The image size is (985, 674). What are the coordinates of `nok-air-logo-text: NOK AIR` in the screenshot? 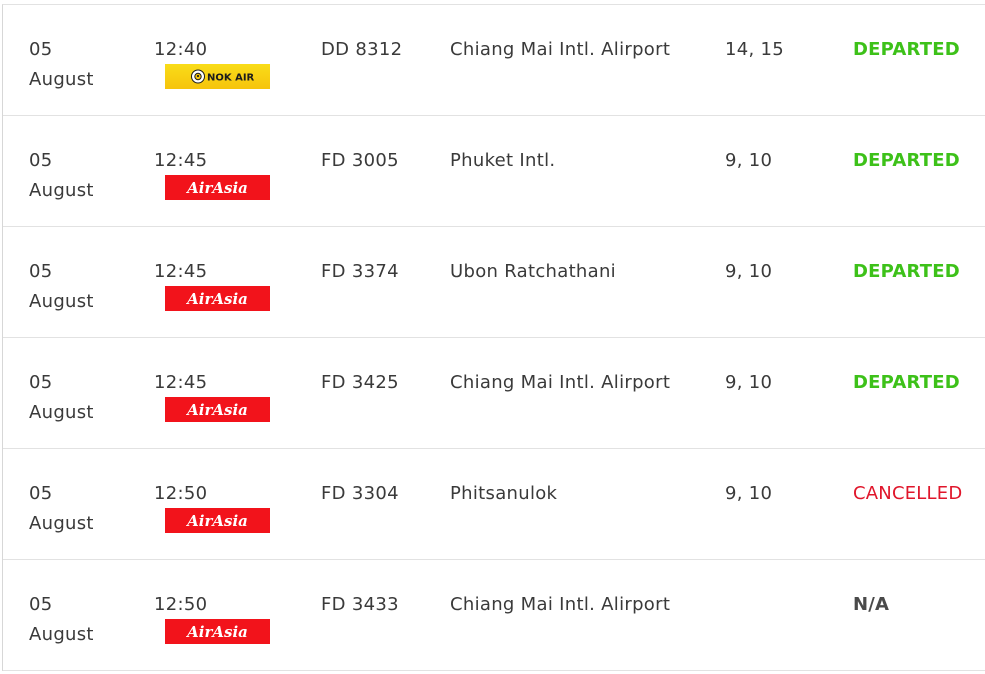 It's located at (231, 78).